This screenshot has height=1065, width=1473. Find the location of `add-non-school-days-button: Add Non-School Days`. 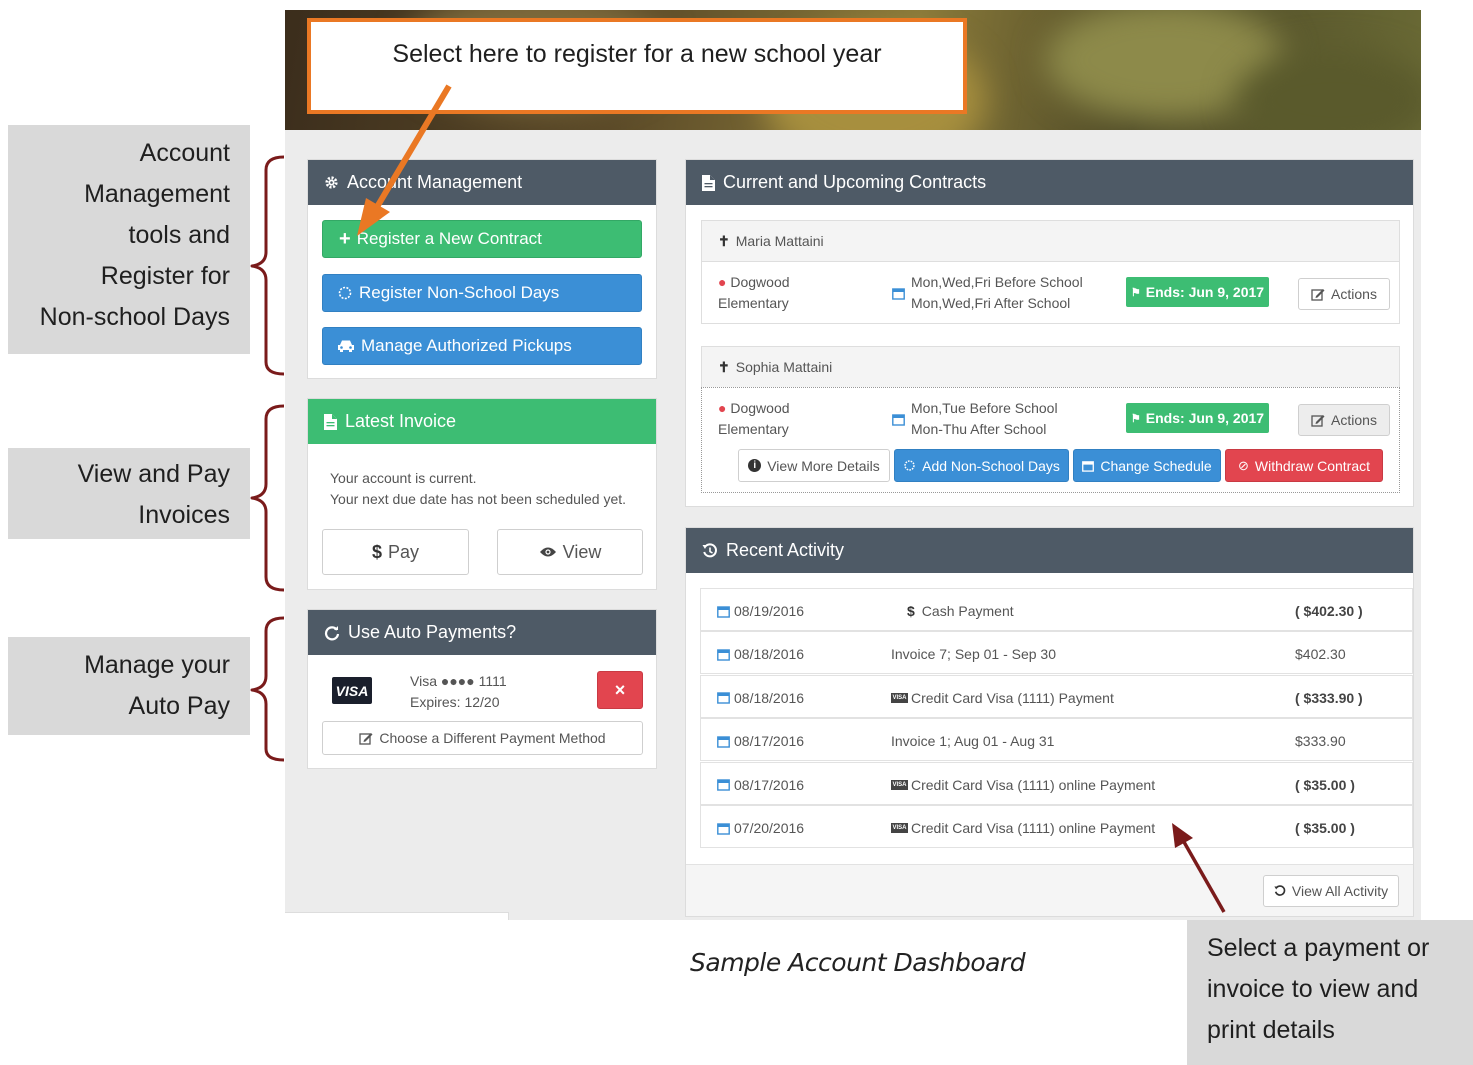

add-non-school-days-button: Add Non-School Days is located at coordinates (981, 465).